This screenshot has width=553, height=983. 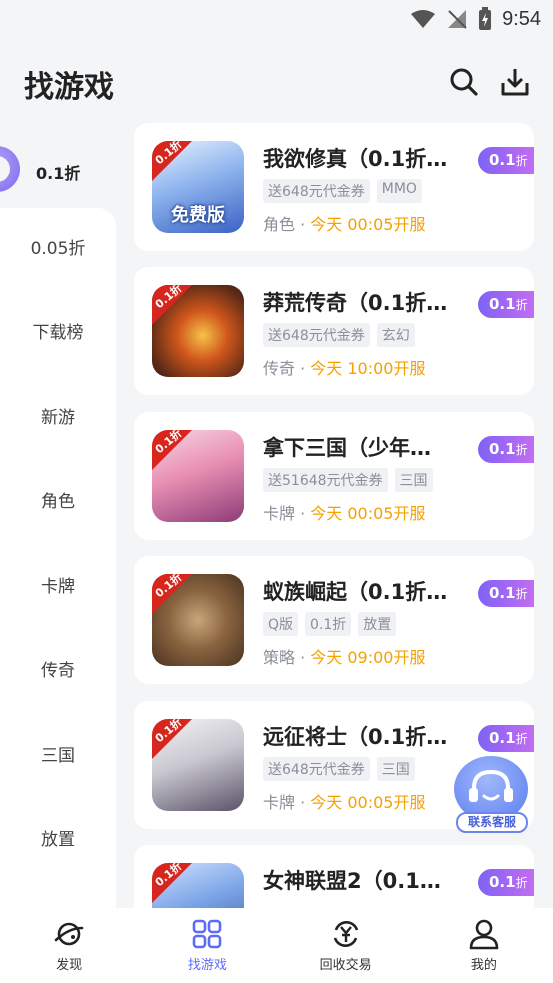 I want to click on nav-label: 我的, so click(x=483, y=965).